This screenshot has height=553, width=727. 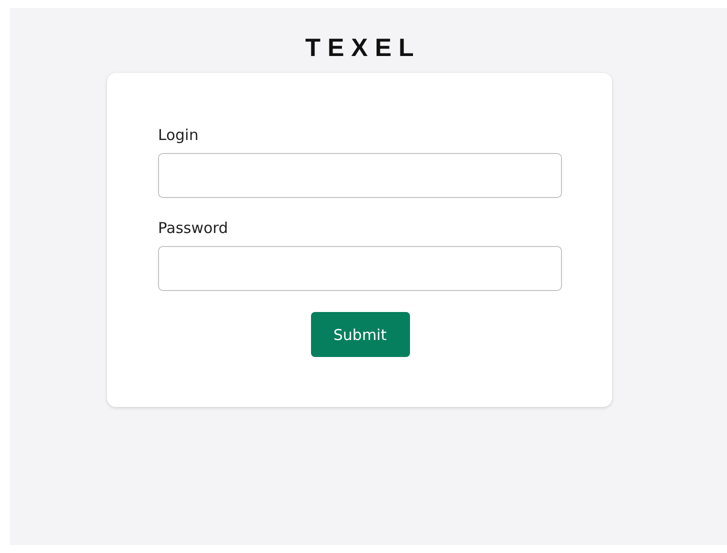 What do you see at coordinates (360, 334) in the screenshot?
I see `submit-button: Submit` at bounding box center [360, 334].